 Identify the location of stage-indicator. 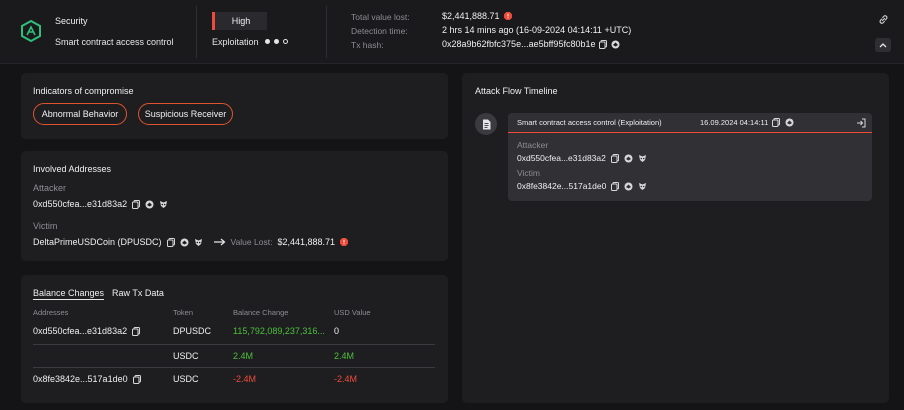
(276, 41).